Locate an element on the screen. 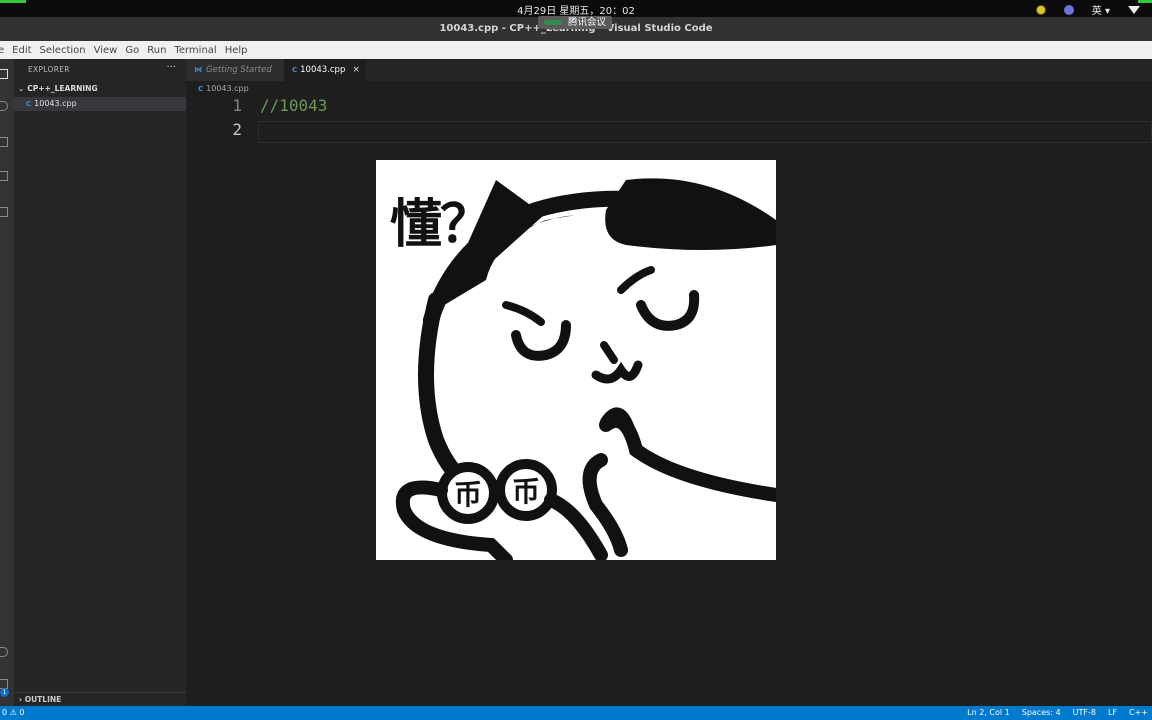 This screenshot has width=1152, height=720. explorer-icon is located at coordinates (4, 74).